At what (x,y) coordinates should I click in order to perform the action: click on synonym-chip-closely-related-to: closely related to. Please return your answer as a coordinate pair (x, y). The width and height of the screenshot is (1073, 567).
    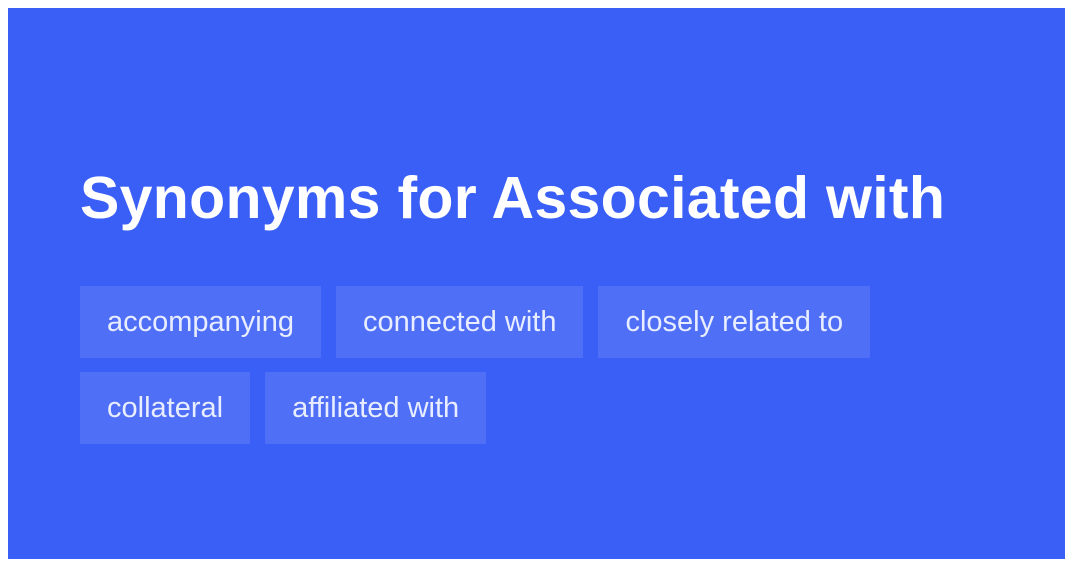
    Looking at the image, I should click on (734, 322).